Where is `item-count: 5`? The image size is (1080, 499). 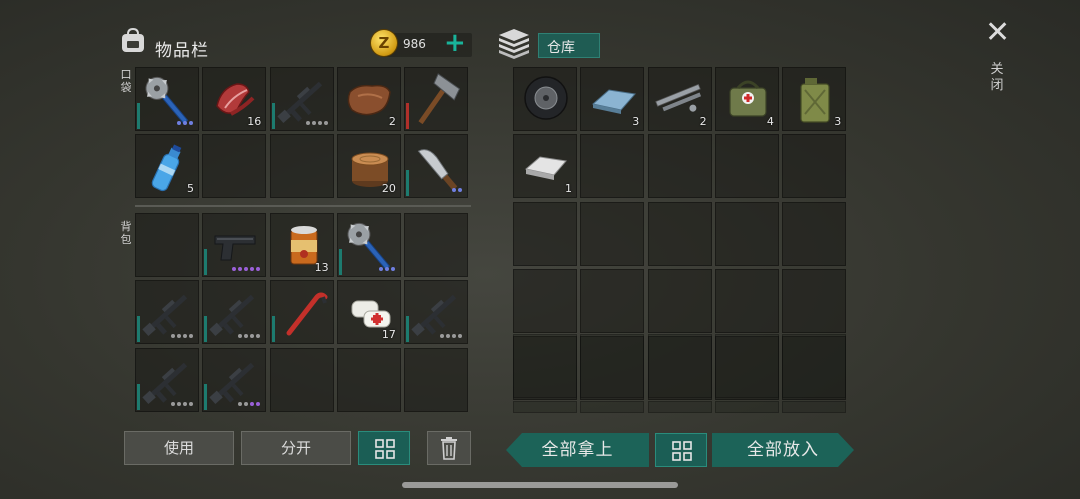 item-count: 5 is located at coordinates (190, 189).